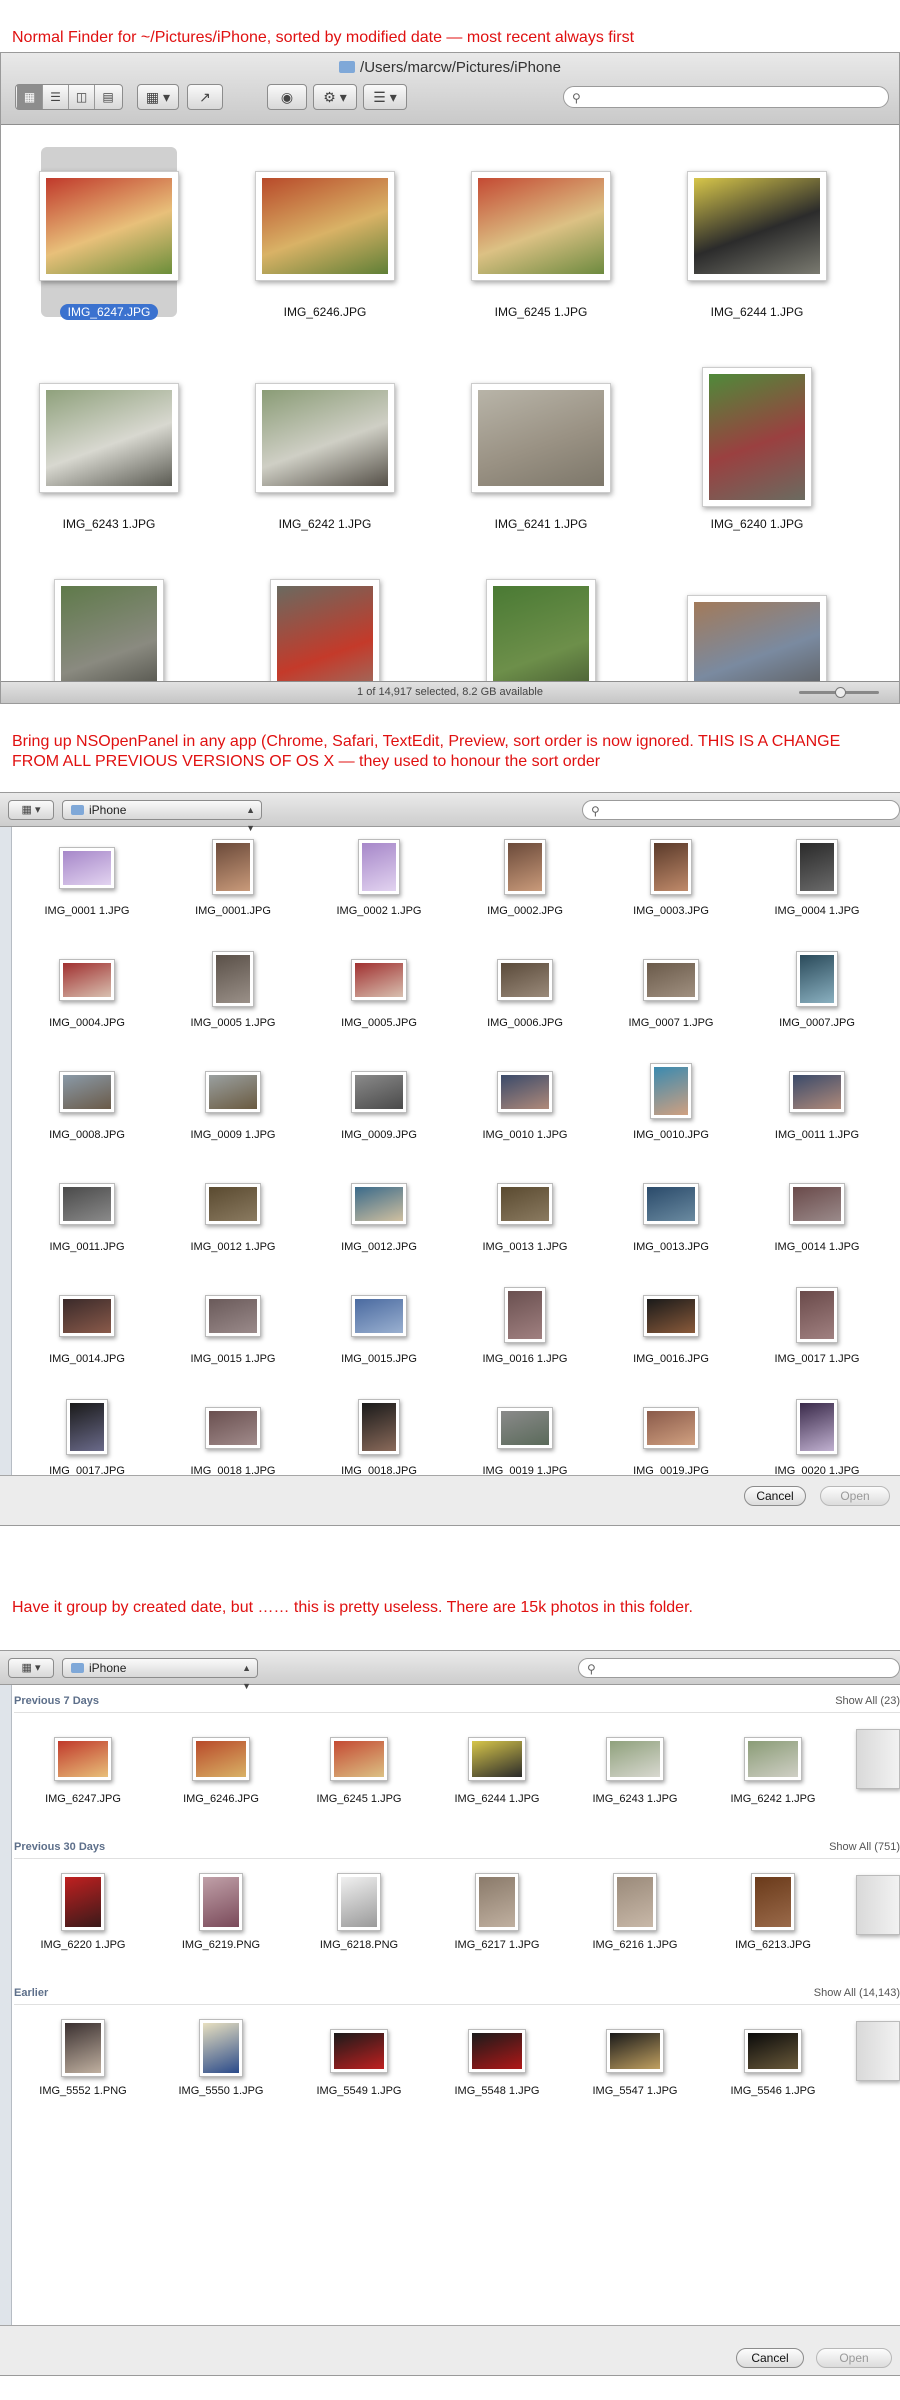  I want to click on file-item: IMG_0003.JPG, so click(671, 893).